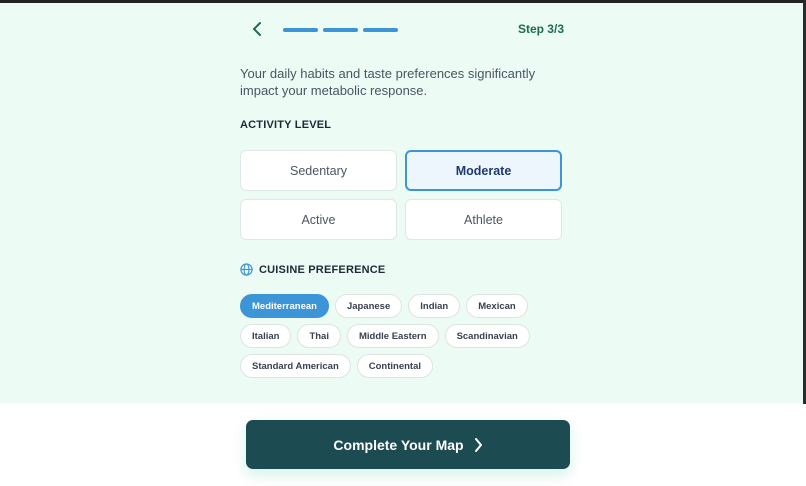 This screenshot has height=486, width=806. I want to click on activity-option-athlete: Athlete, so click(483, 219).